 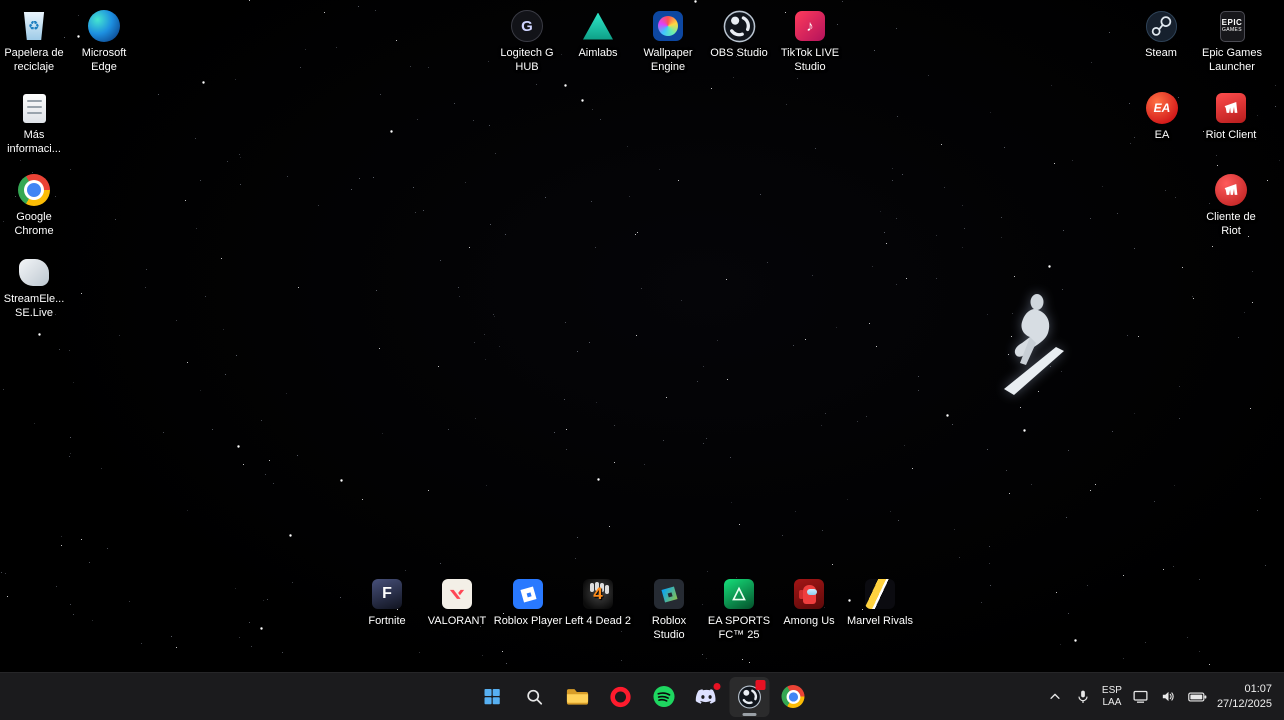 I want to click on desktop-icon-label: Aimlabs, so click(x=598, y=53).